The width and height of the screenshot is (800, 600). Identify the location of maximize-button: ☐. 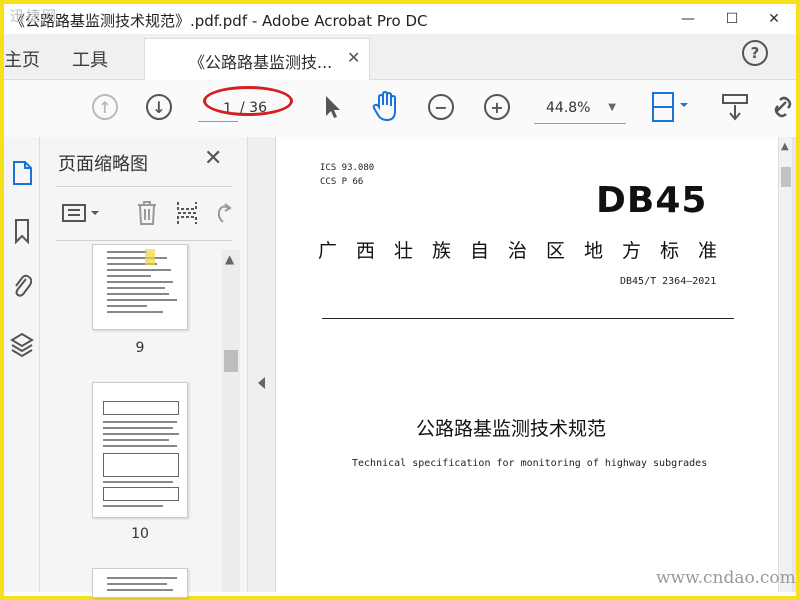
(732, 19).